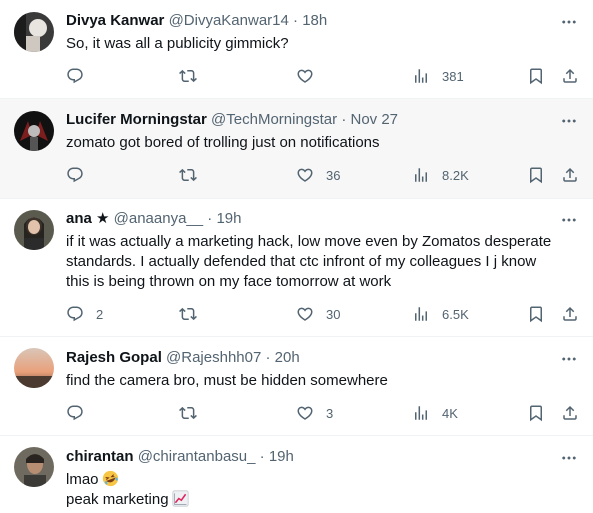 The image size is (593, 513). I want to click on tweet-actions: 2 30 6.5K, so click(322, 314).